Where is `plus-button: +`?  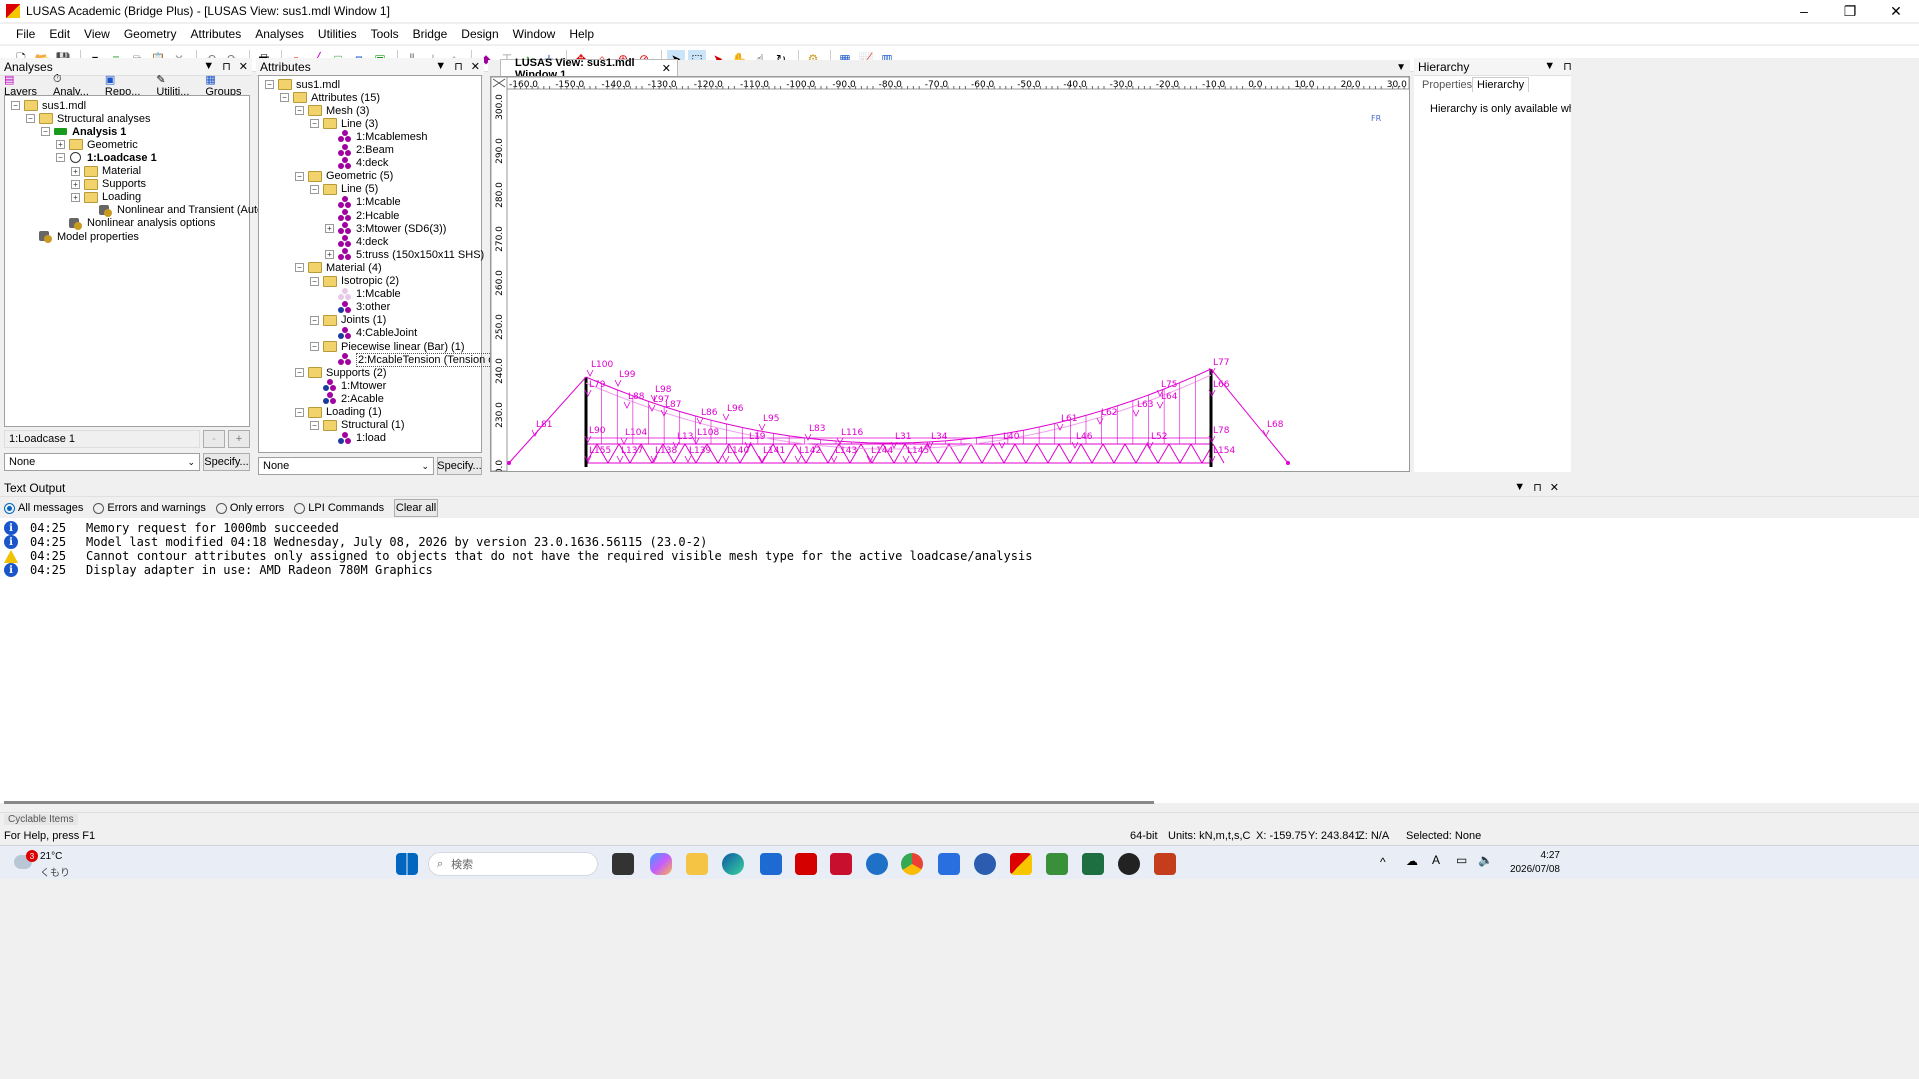
plus-button: + is located at coordinates (239, 439).